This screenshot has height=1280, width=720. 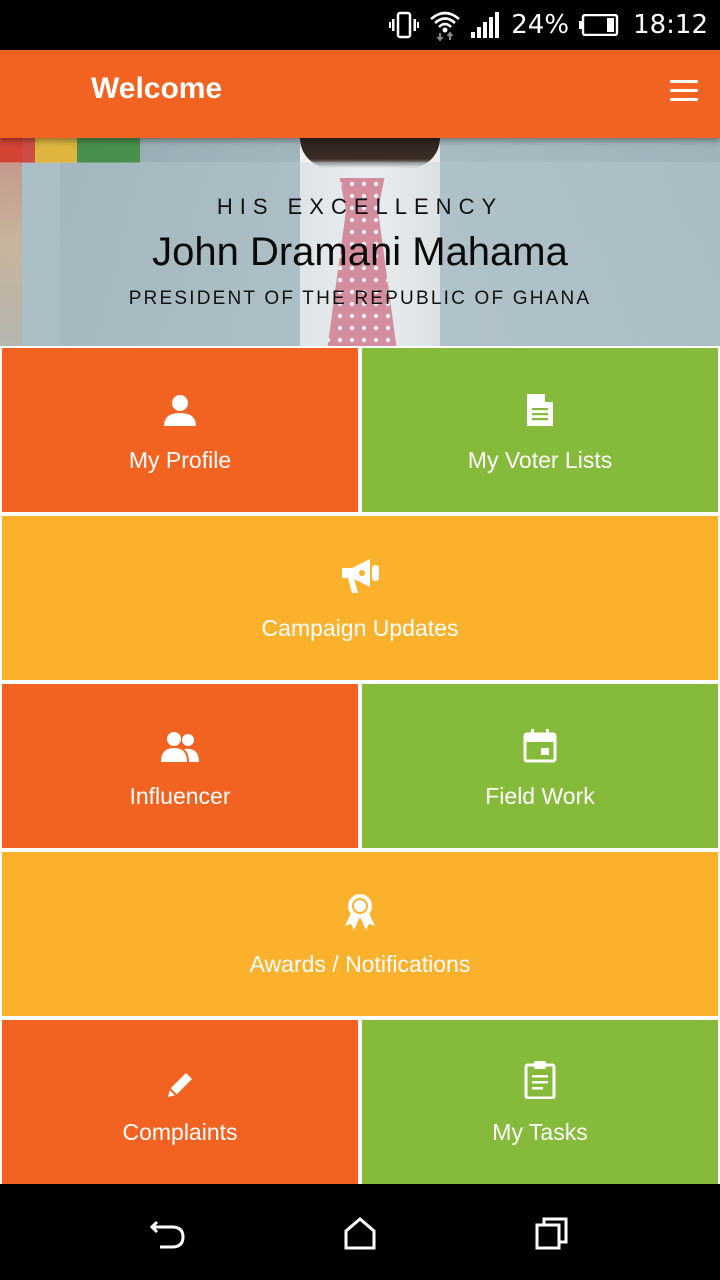 I want to click on wifi-icon, so click(x=445, y=25).